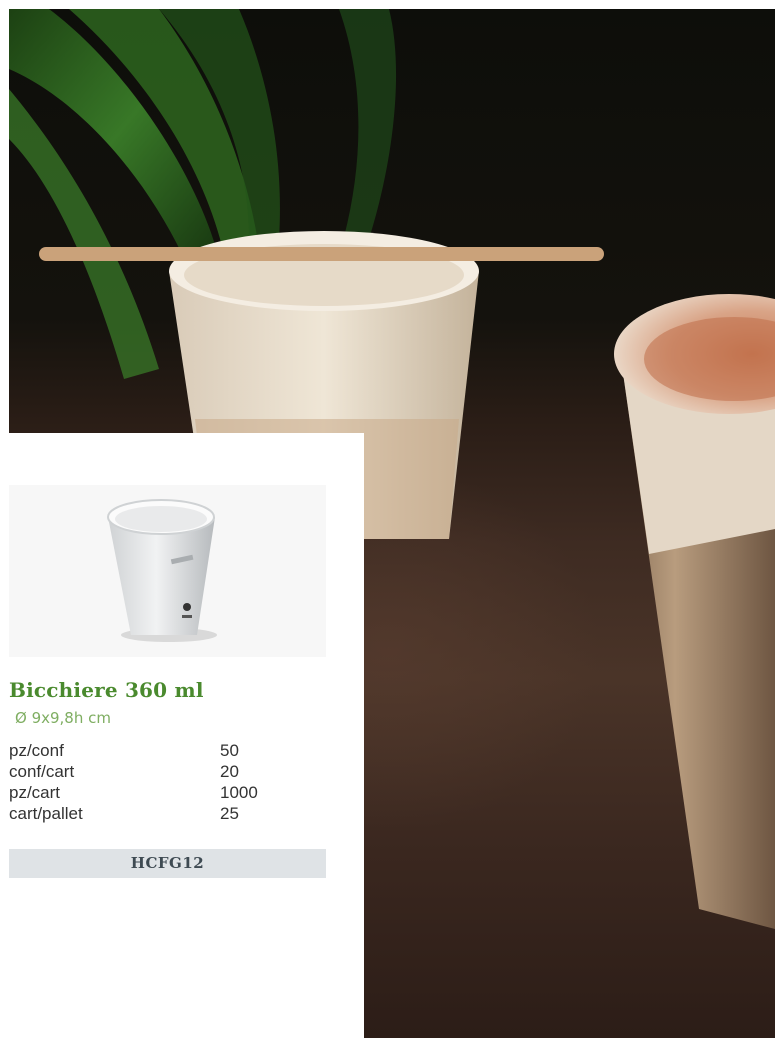  I want to click on spec-value: 20, so click(229, 771).